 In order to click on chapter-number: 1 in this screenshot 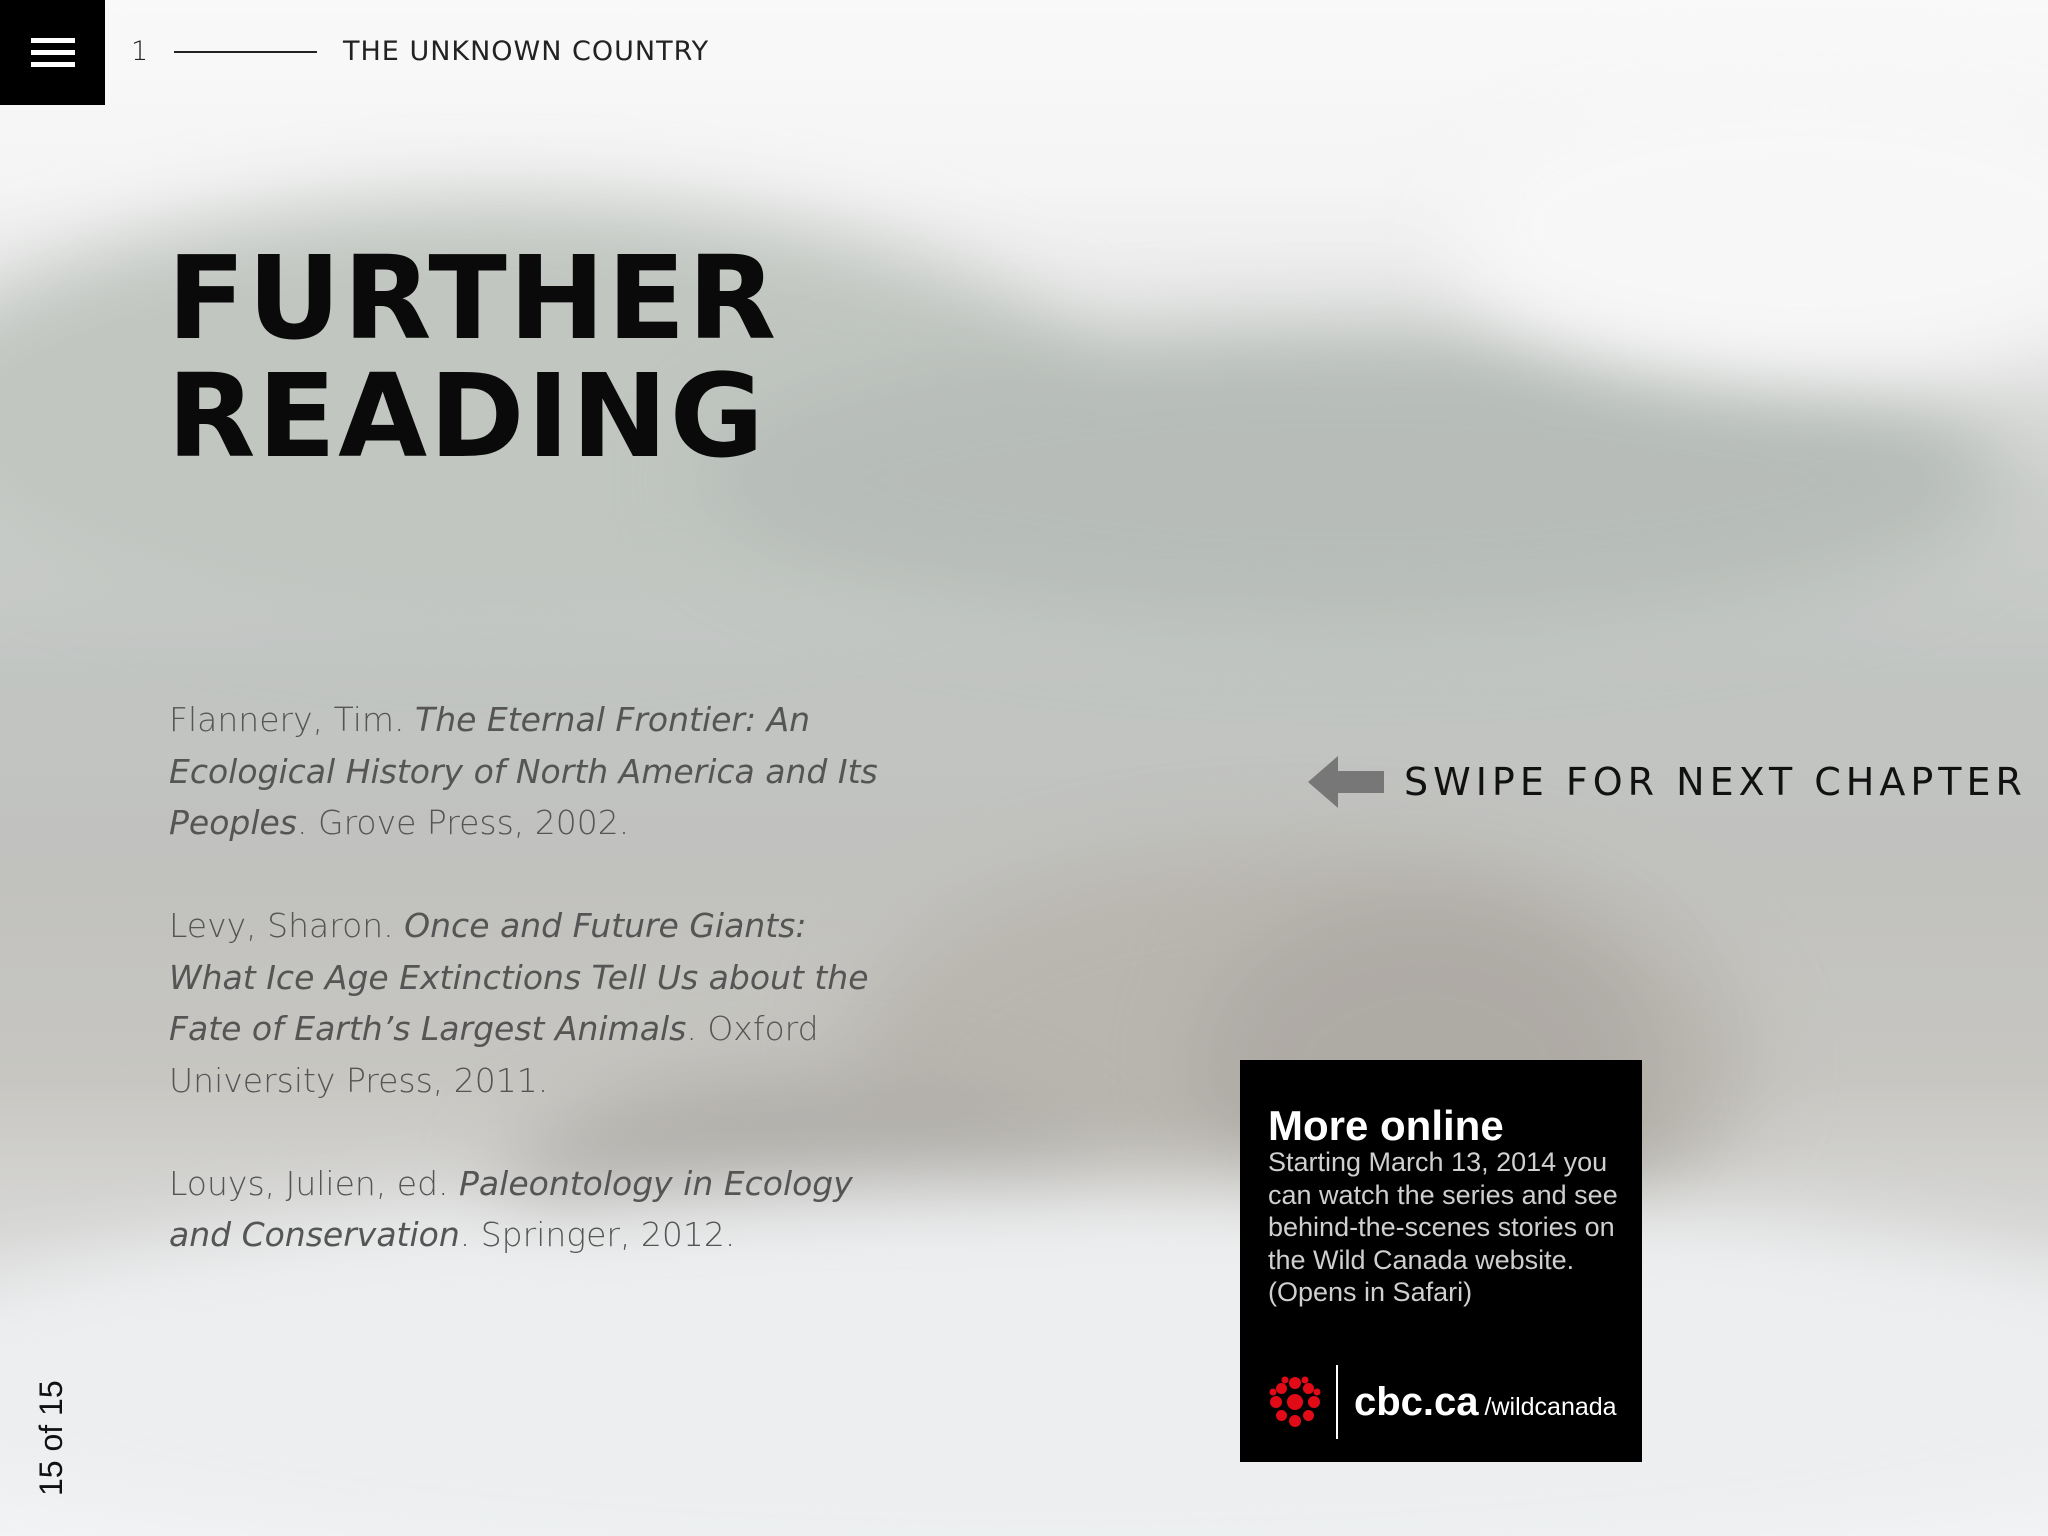, I will do `click(140, 51)`.